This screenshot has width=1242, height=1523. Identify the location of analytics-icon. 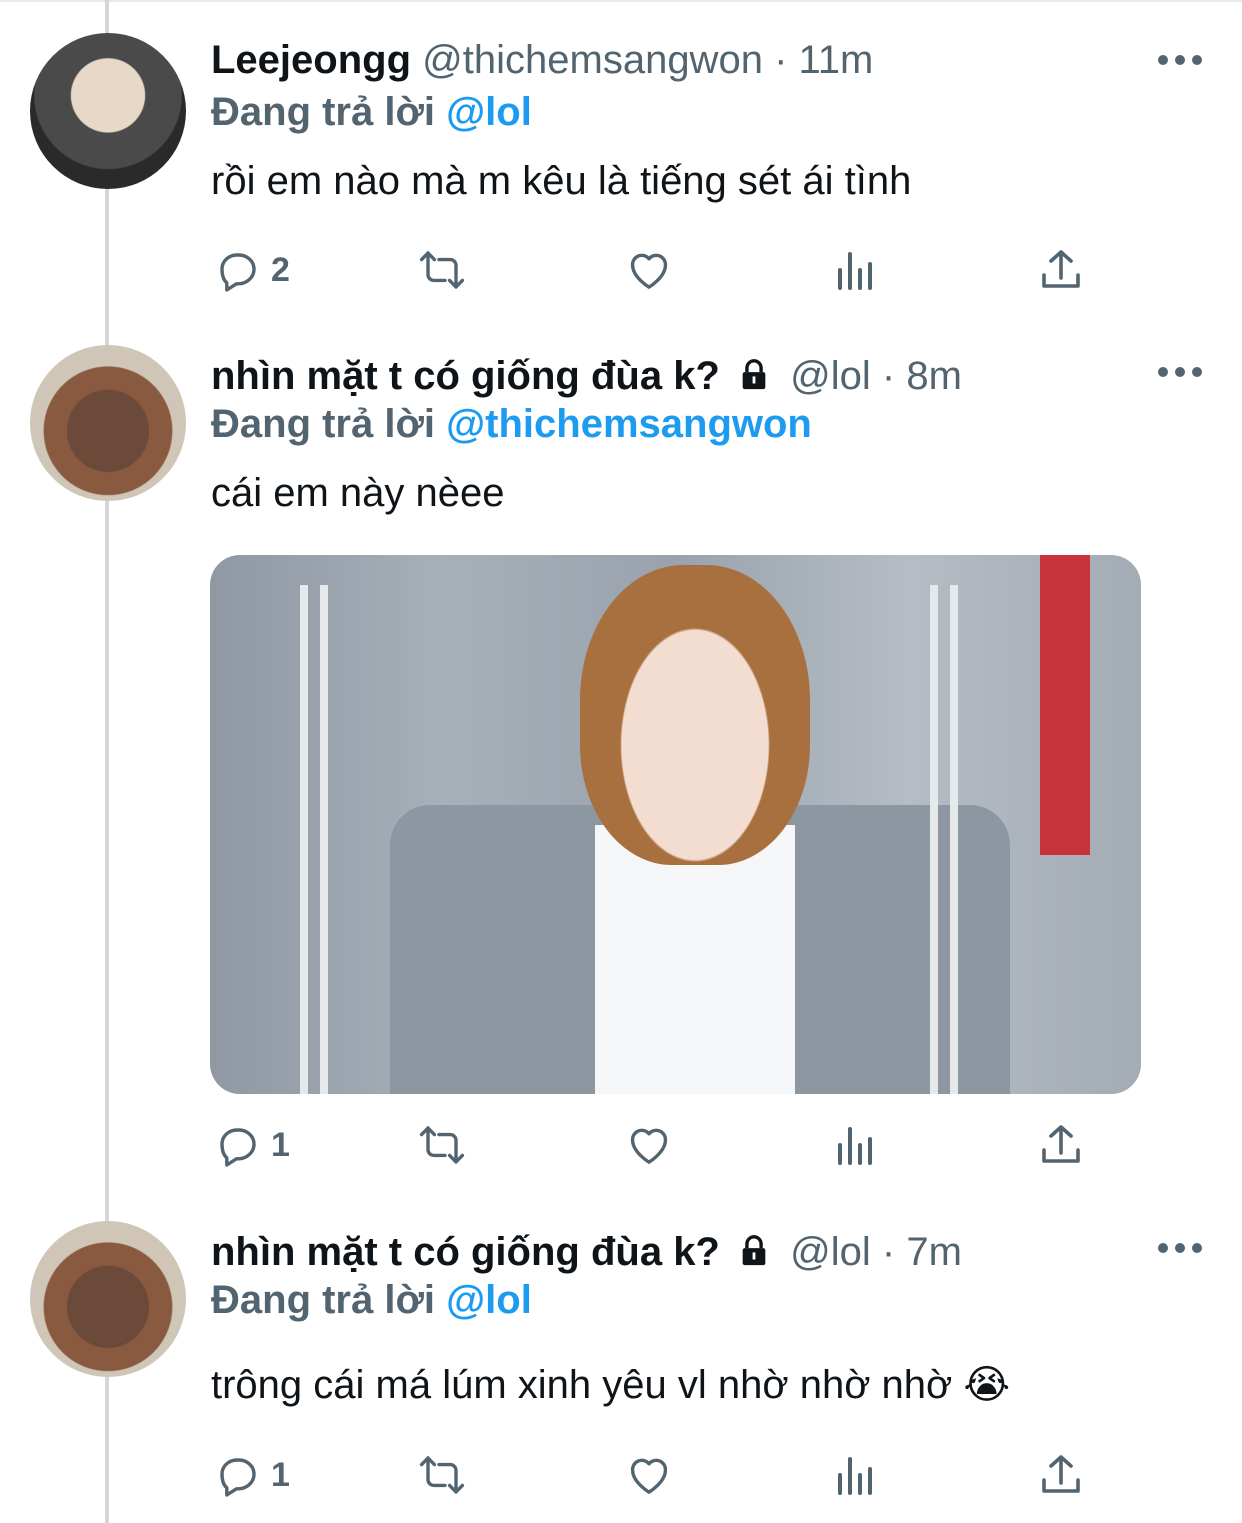
(855, 1476).